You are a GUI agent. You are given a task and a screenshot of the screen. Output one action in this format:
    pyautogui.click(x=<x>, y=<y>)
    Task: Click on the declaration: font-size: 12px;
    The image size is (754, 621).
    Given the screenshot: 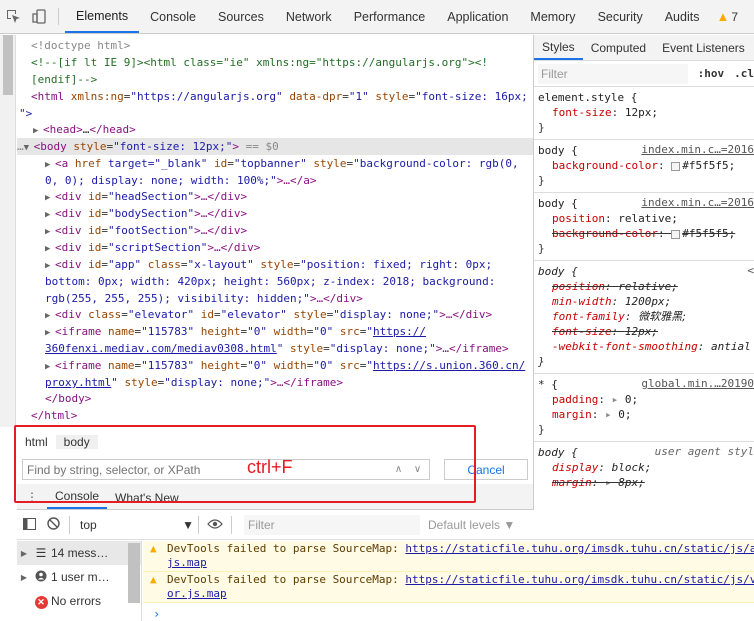 What is the action you would take?
    pyautogui.click(x=646, y=112)
    